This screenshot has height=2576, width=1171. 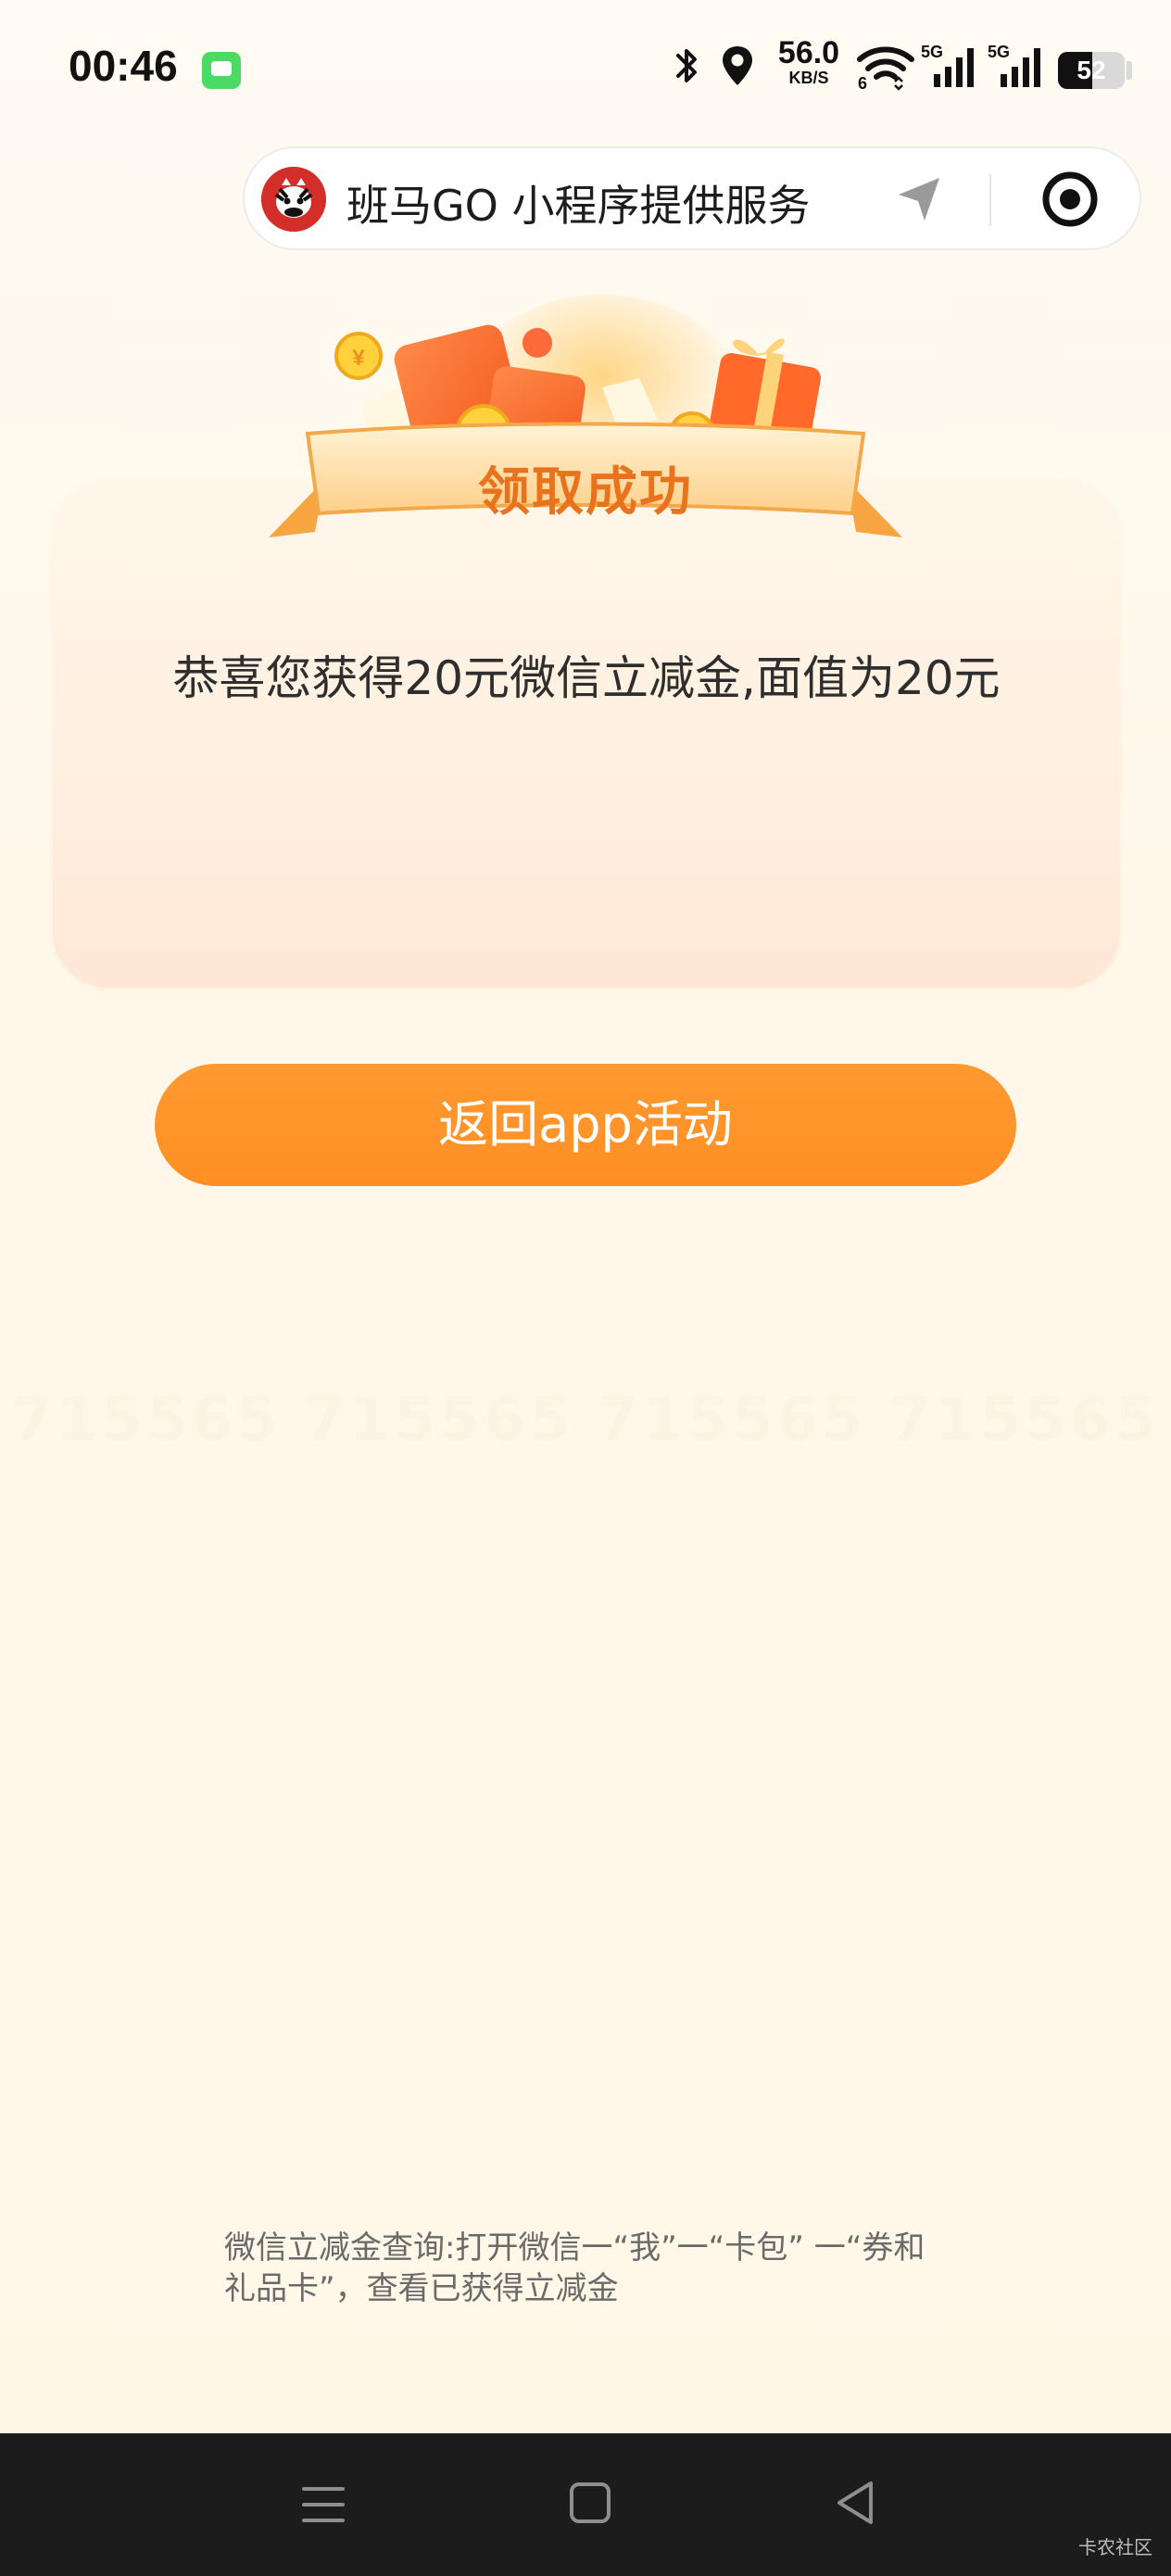 What do you see at coordinates (587, 678) in the screenshot?
I see `reward-message: 恭喜您获得20元微信立减金,面值为20元` at bounding box center [587, 678].